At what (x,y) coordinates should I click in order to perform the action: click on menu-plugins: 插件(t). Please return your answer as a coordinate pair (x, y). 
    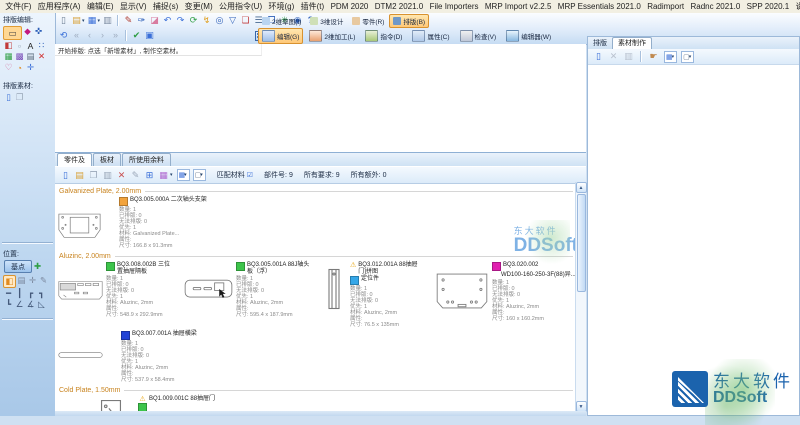
    Looking at the image, I should click on (312, 6).